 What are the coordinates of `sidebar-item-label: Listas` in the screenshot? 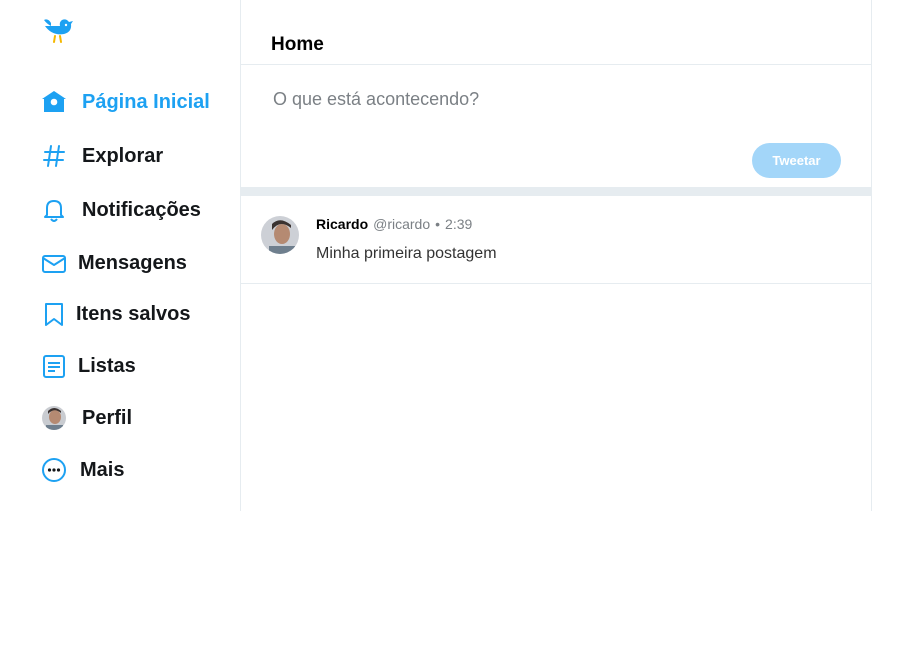 It's located at (107, 365).